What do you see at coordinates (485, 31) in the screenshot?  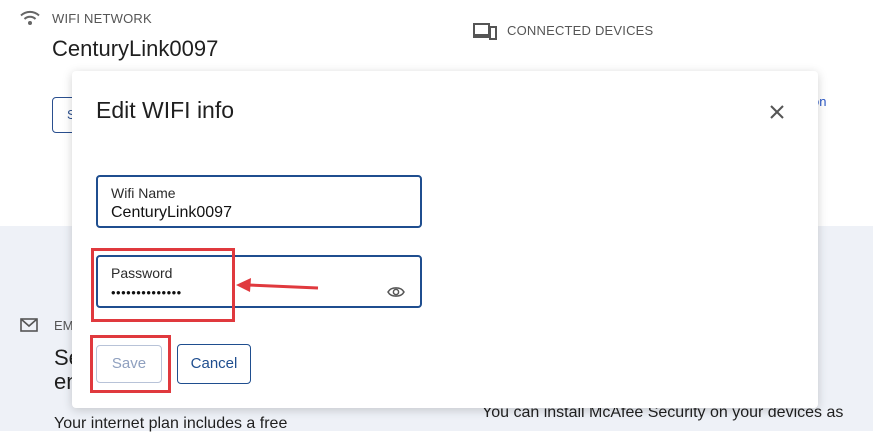 I see `devices-icon` at bounding box center [485, 31].